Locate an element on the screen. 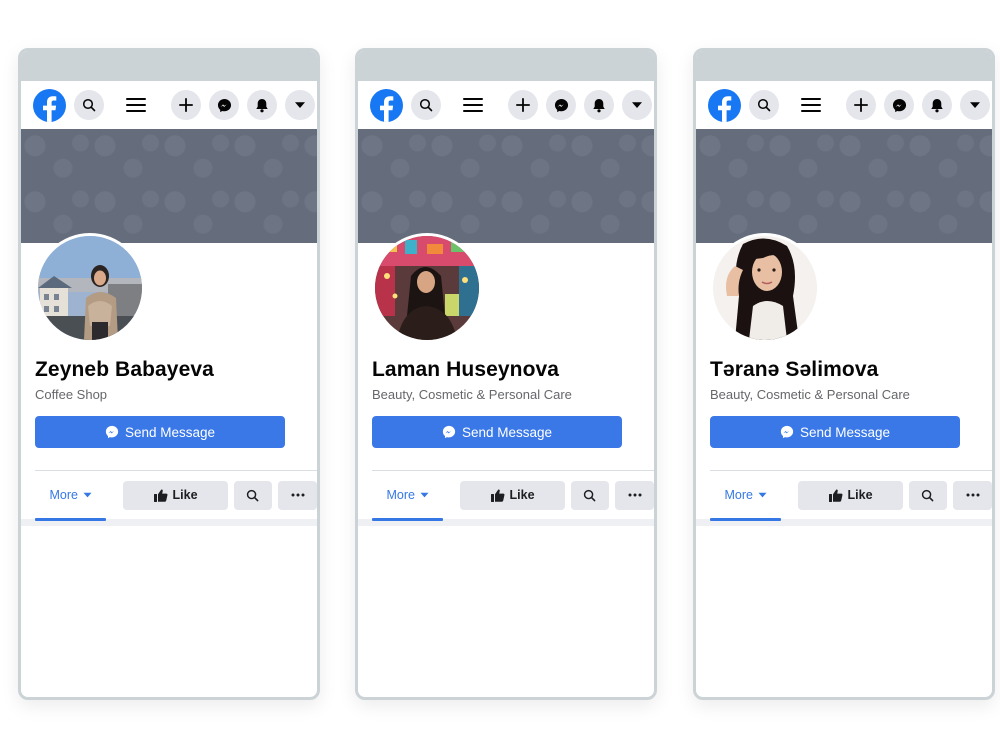  profile-info: Zeyneb Babayeva Coffee Shop Send Message is located at coordinates (169, 402).